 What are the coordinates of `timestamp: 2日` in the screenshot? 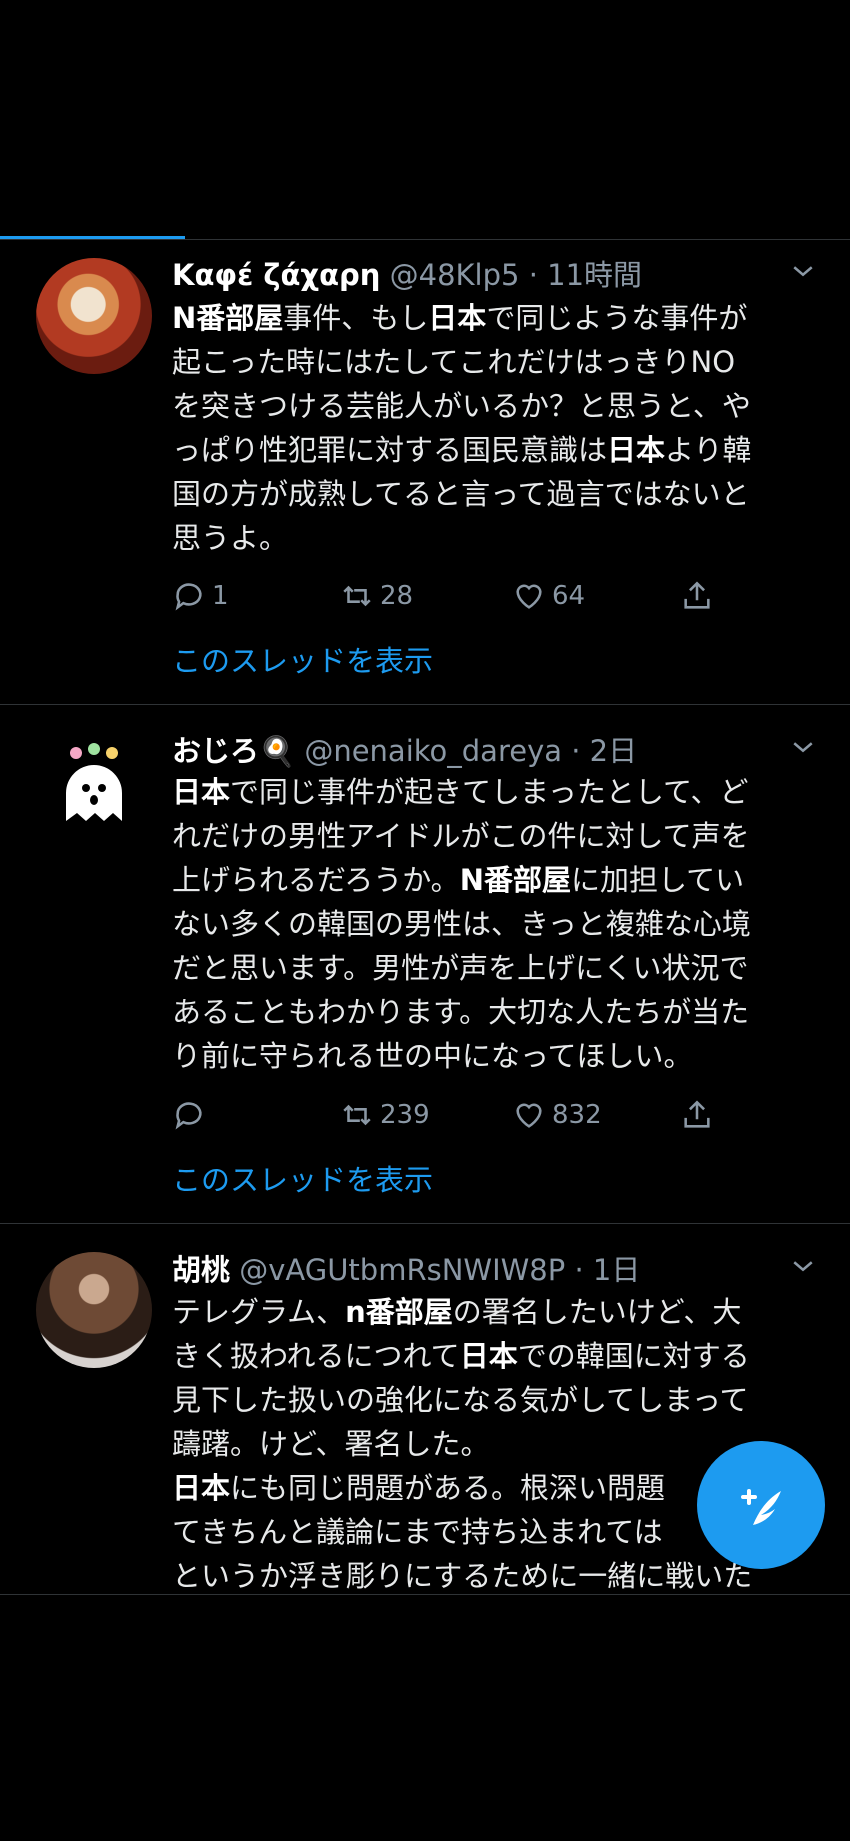 It's located at (613, 751).